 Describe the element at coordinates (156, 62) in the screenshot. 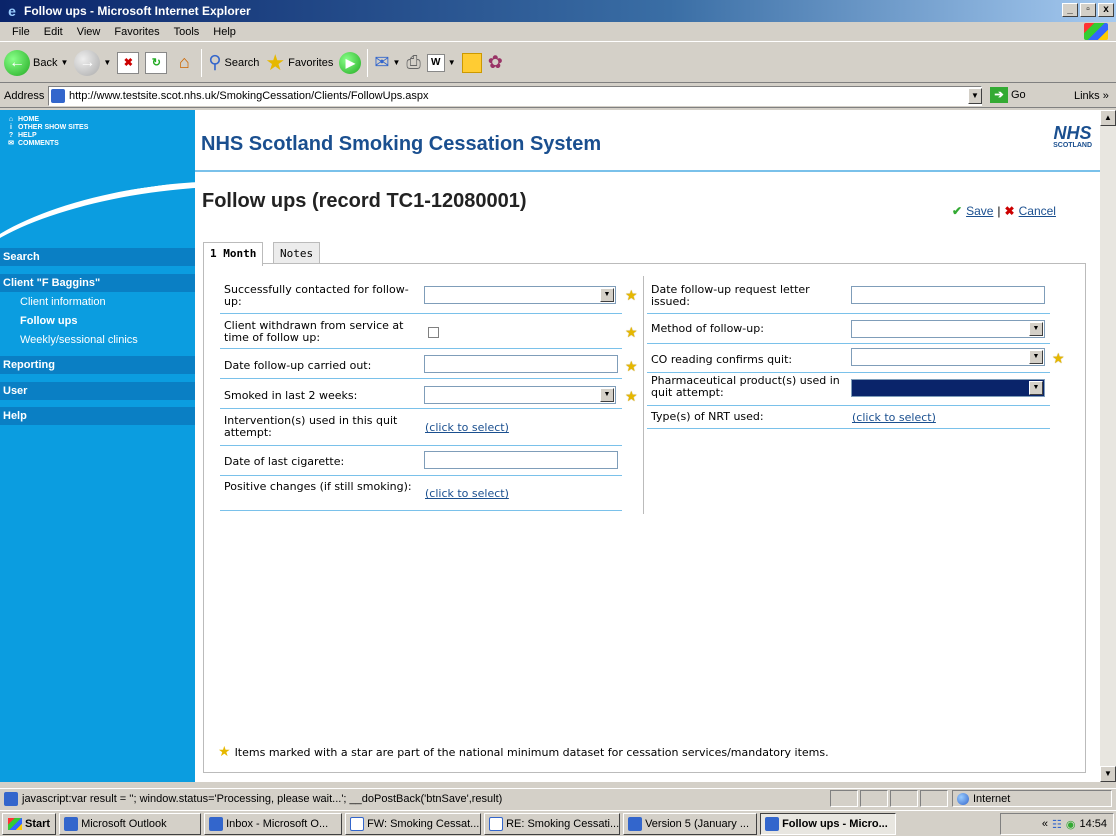

I see `refresh-icon: ↻` at that location.